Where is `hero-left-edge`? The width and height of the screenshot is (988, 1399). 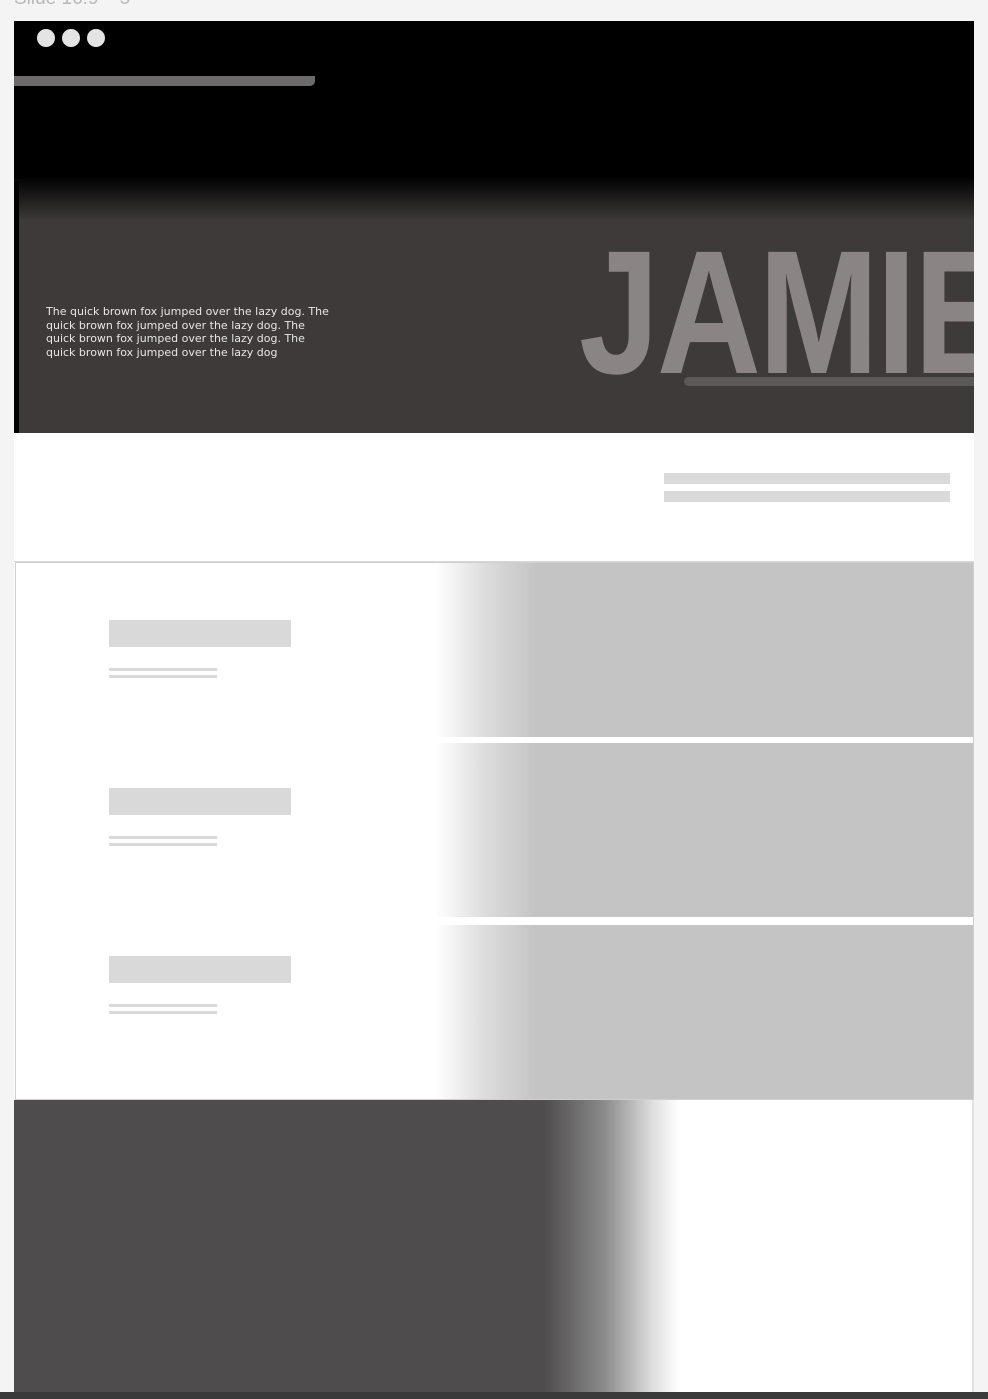
hero-left-edge is located at coordinates (16, 307).